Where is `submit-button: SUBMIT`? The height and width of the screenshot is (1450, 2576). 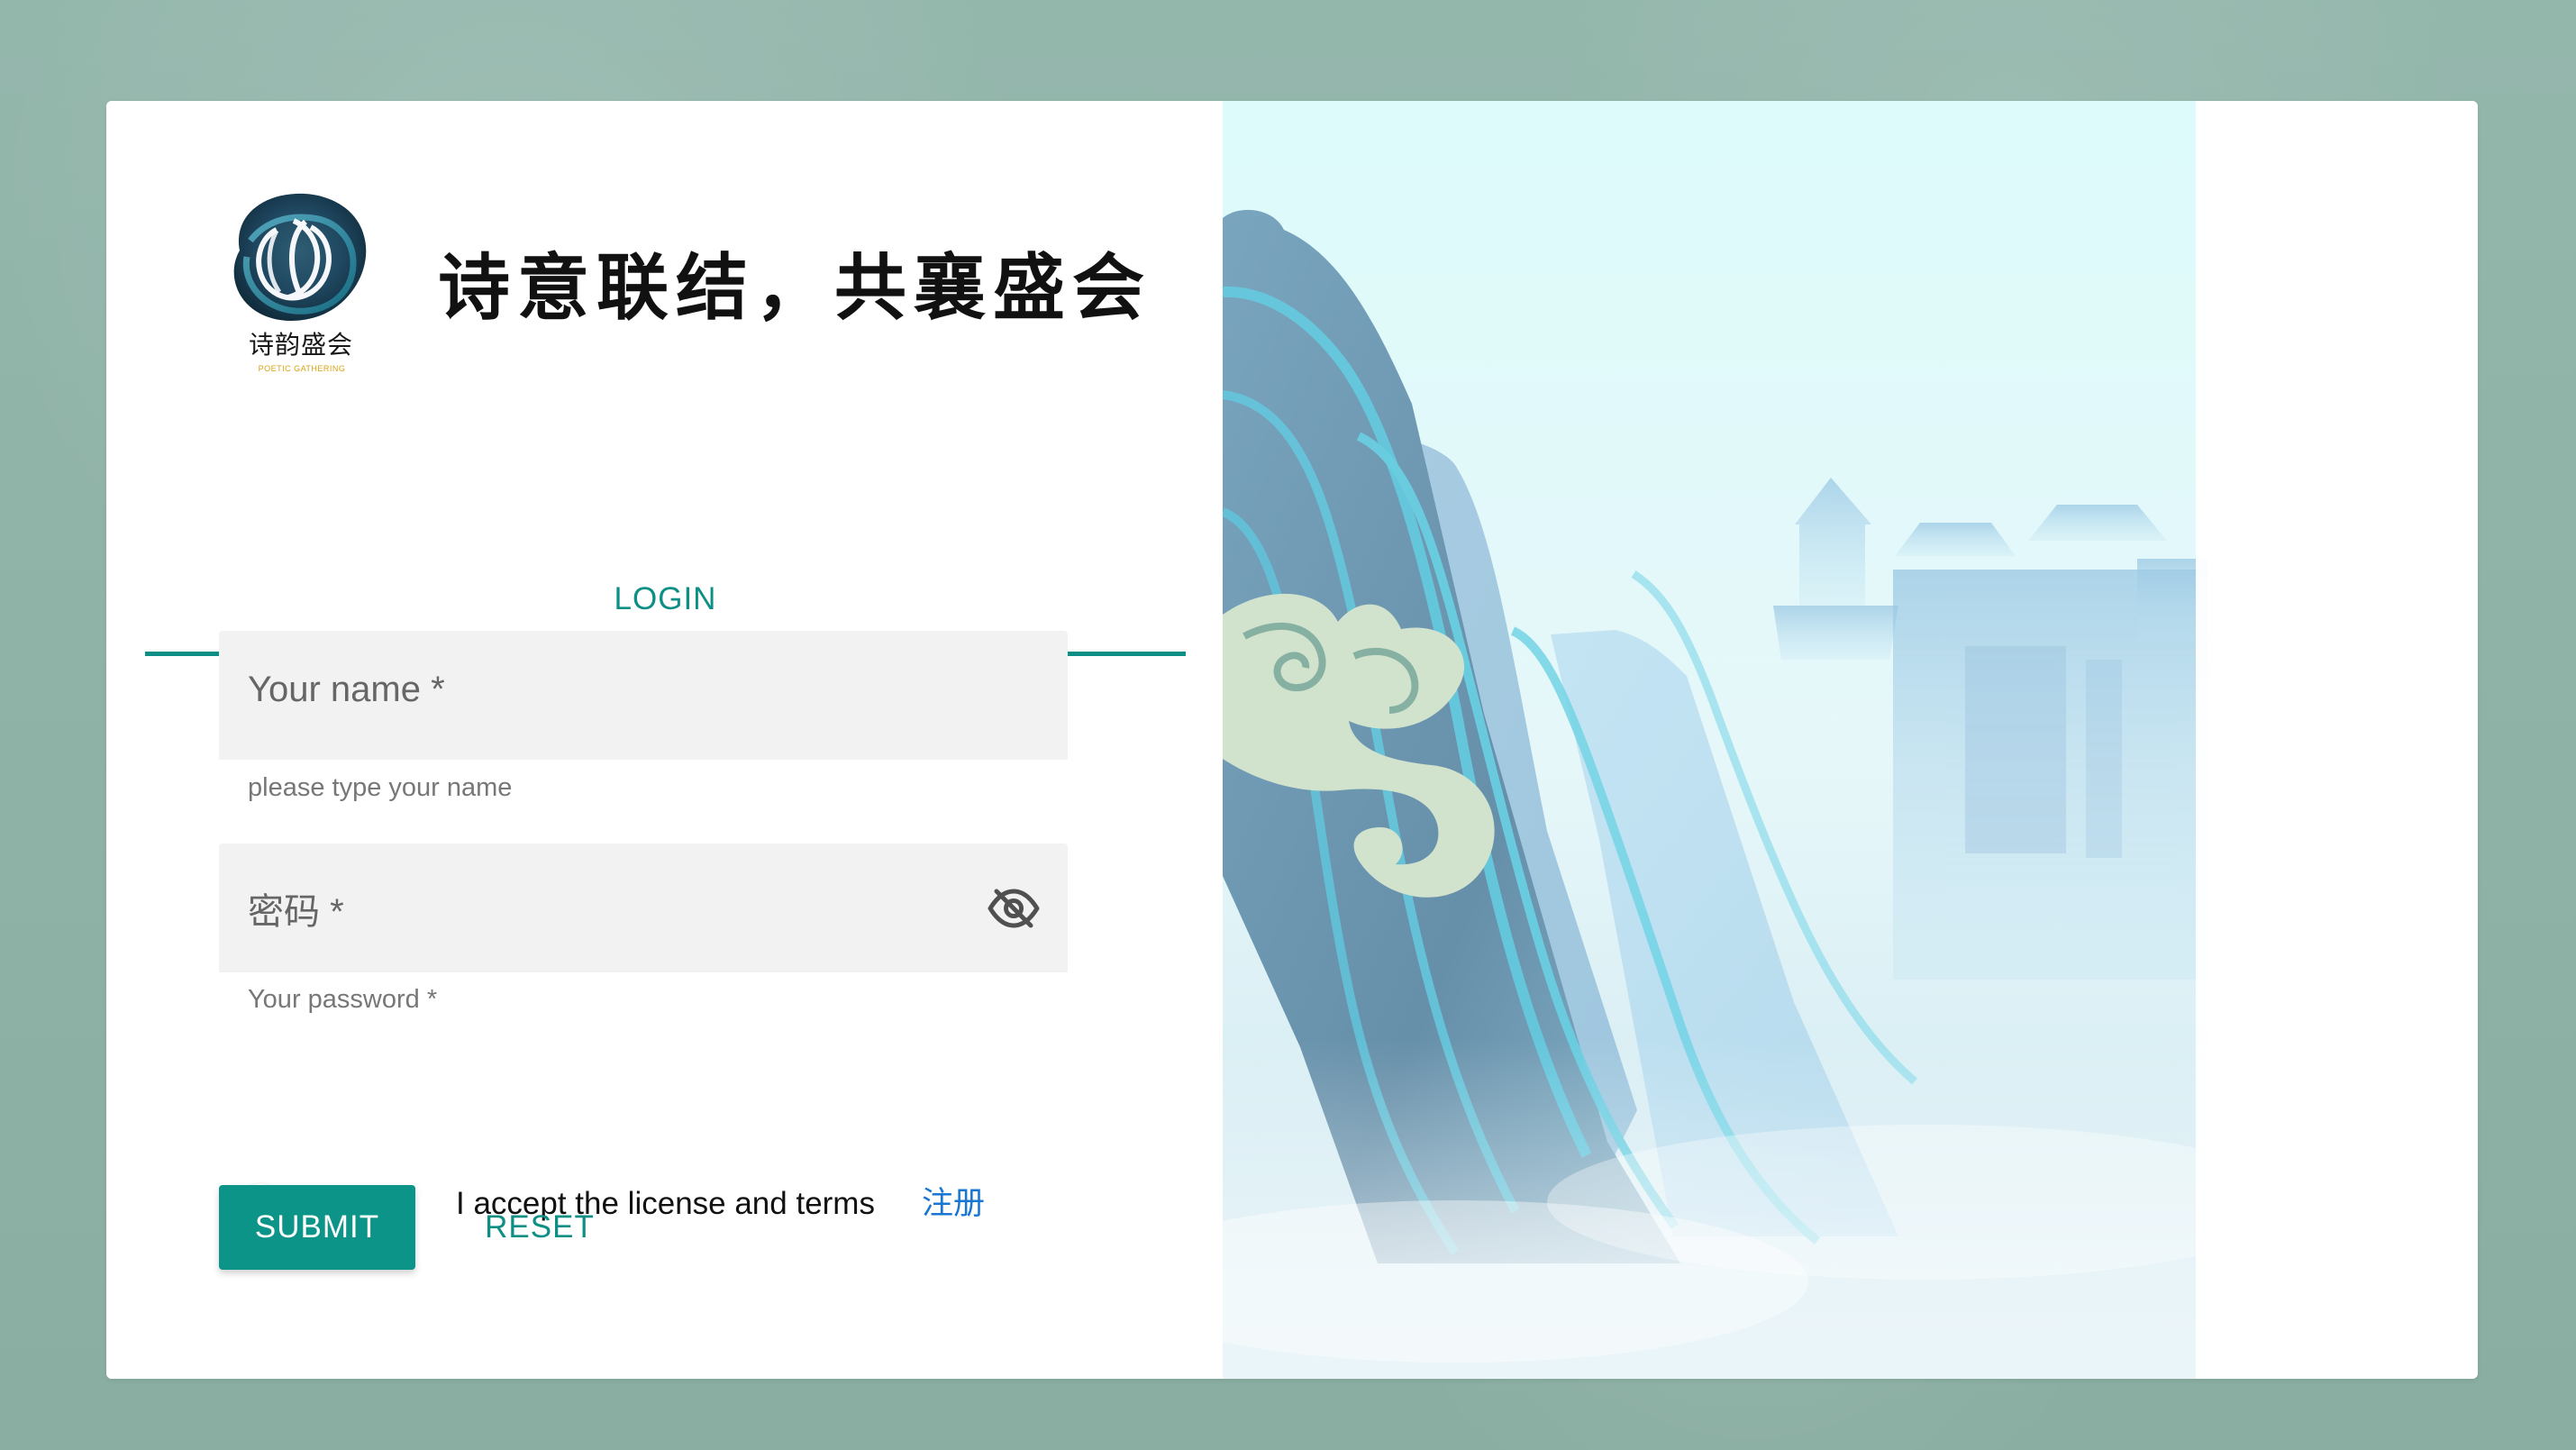
submit-button: SUBMIT is located at coordinates (317, 1227).